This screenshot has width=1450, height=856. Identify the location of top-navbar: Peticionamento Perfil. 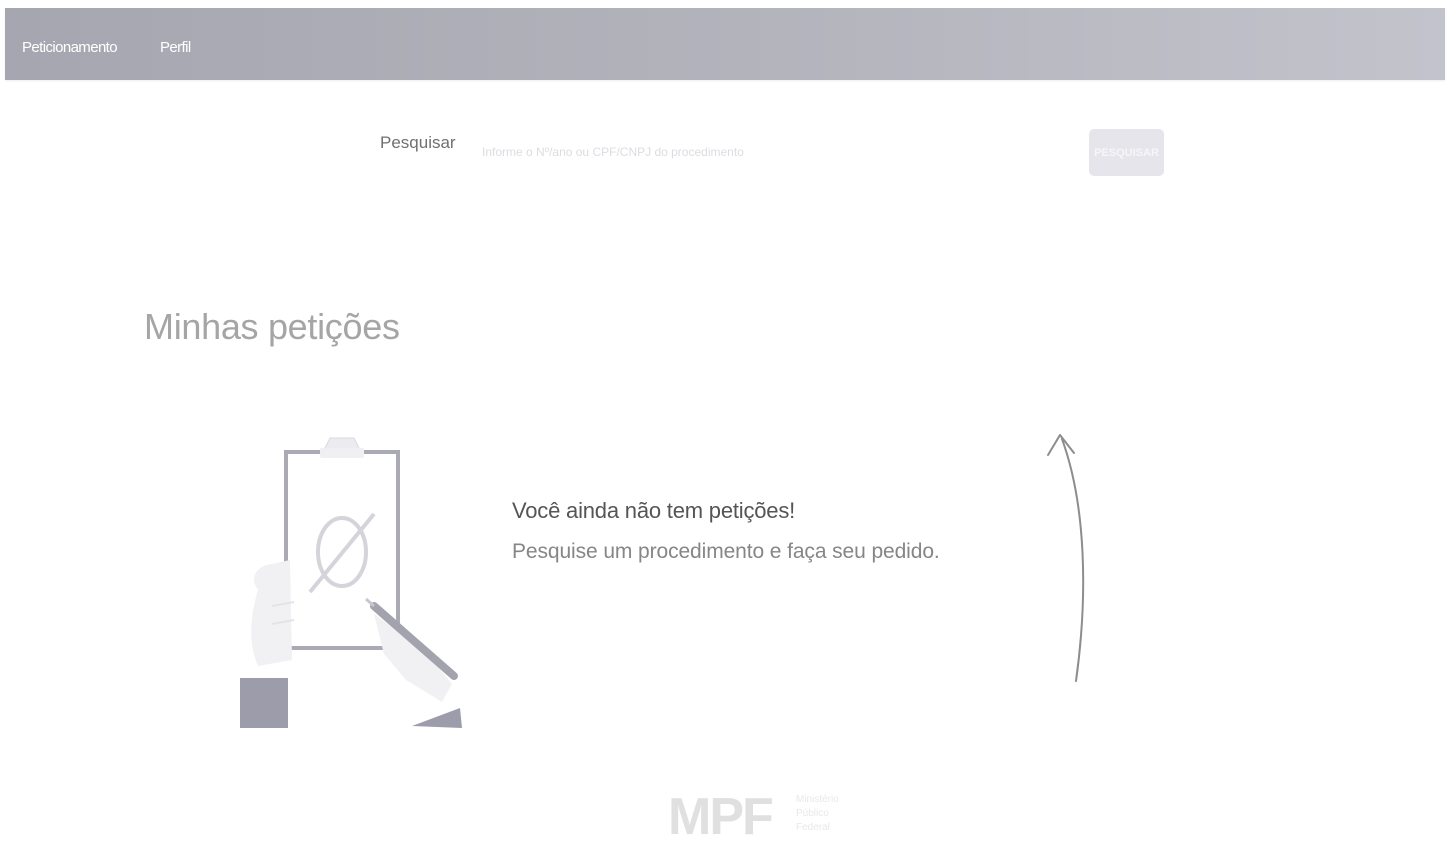
(725, 44).